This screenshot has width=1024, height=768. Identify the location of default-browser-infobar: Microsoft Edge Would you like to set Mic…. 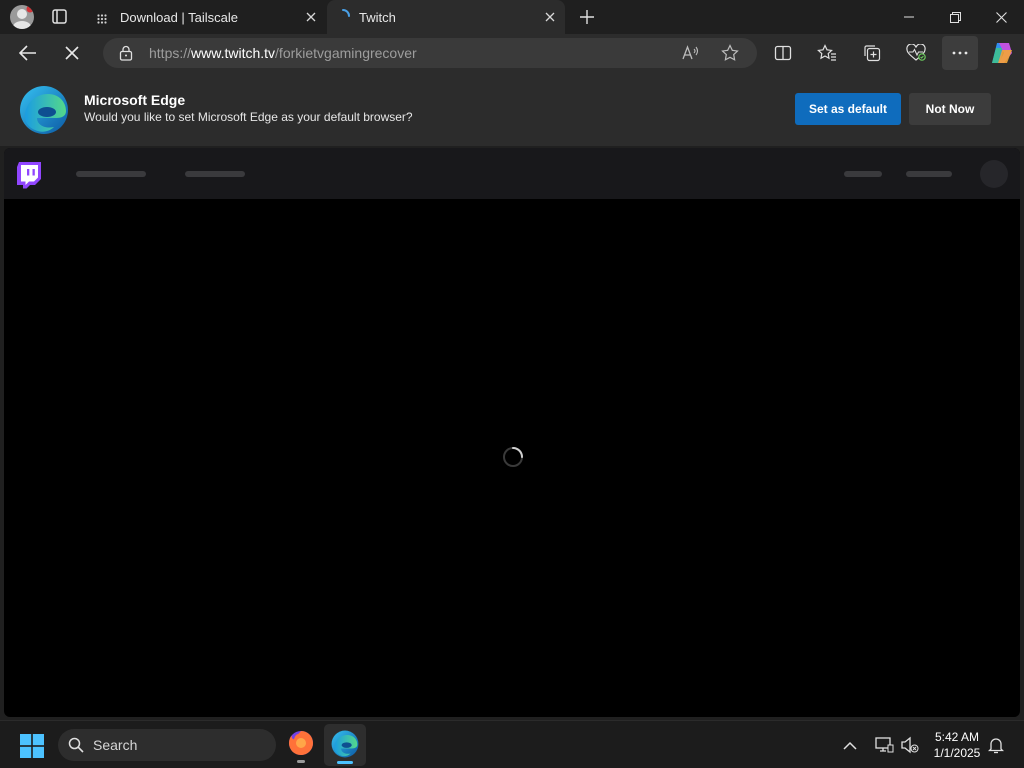
(512, 109).